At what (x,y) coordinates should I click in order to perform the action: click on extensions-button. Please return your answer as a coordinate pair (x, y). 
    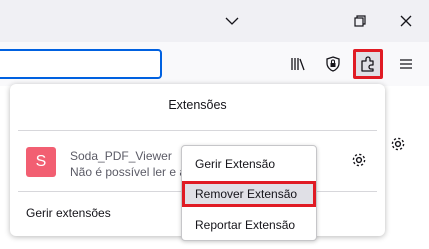
    Looking at the image, I should click on (368, 64).